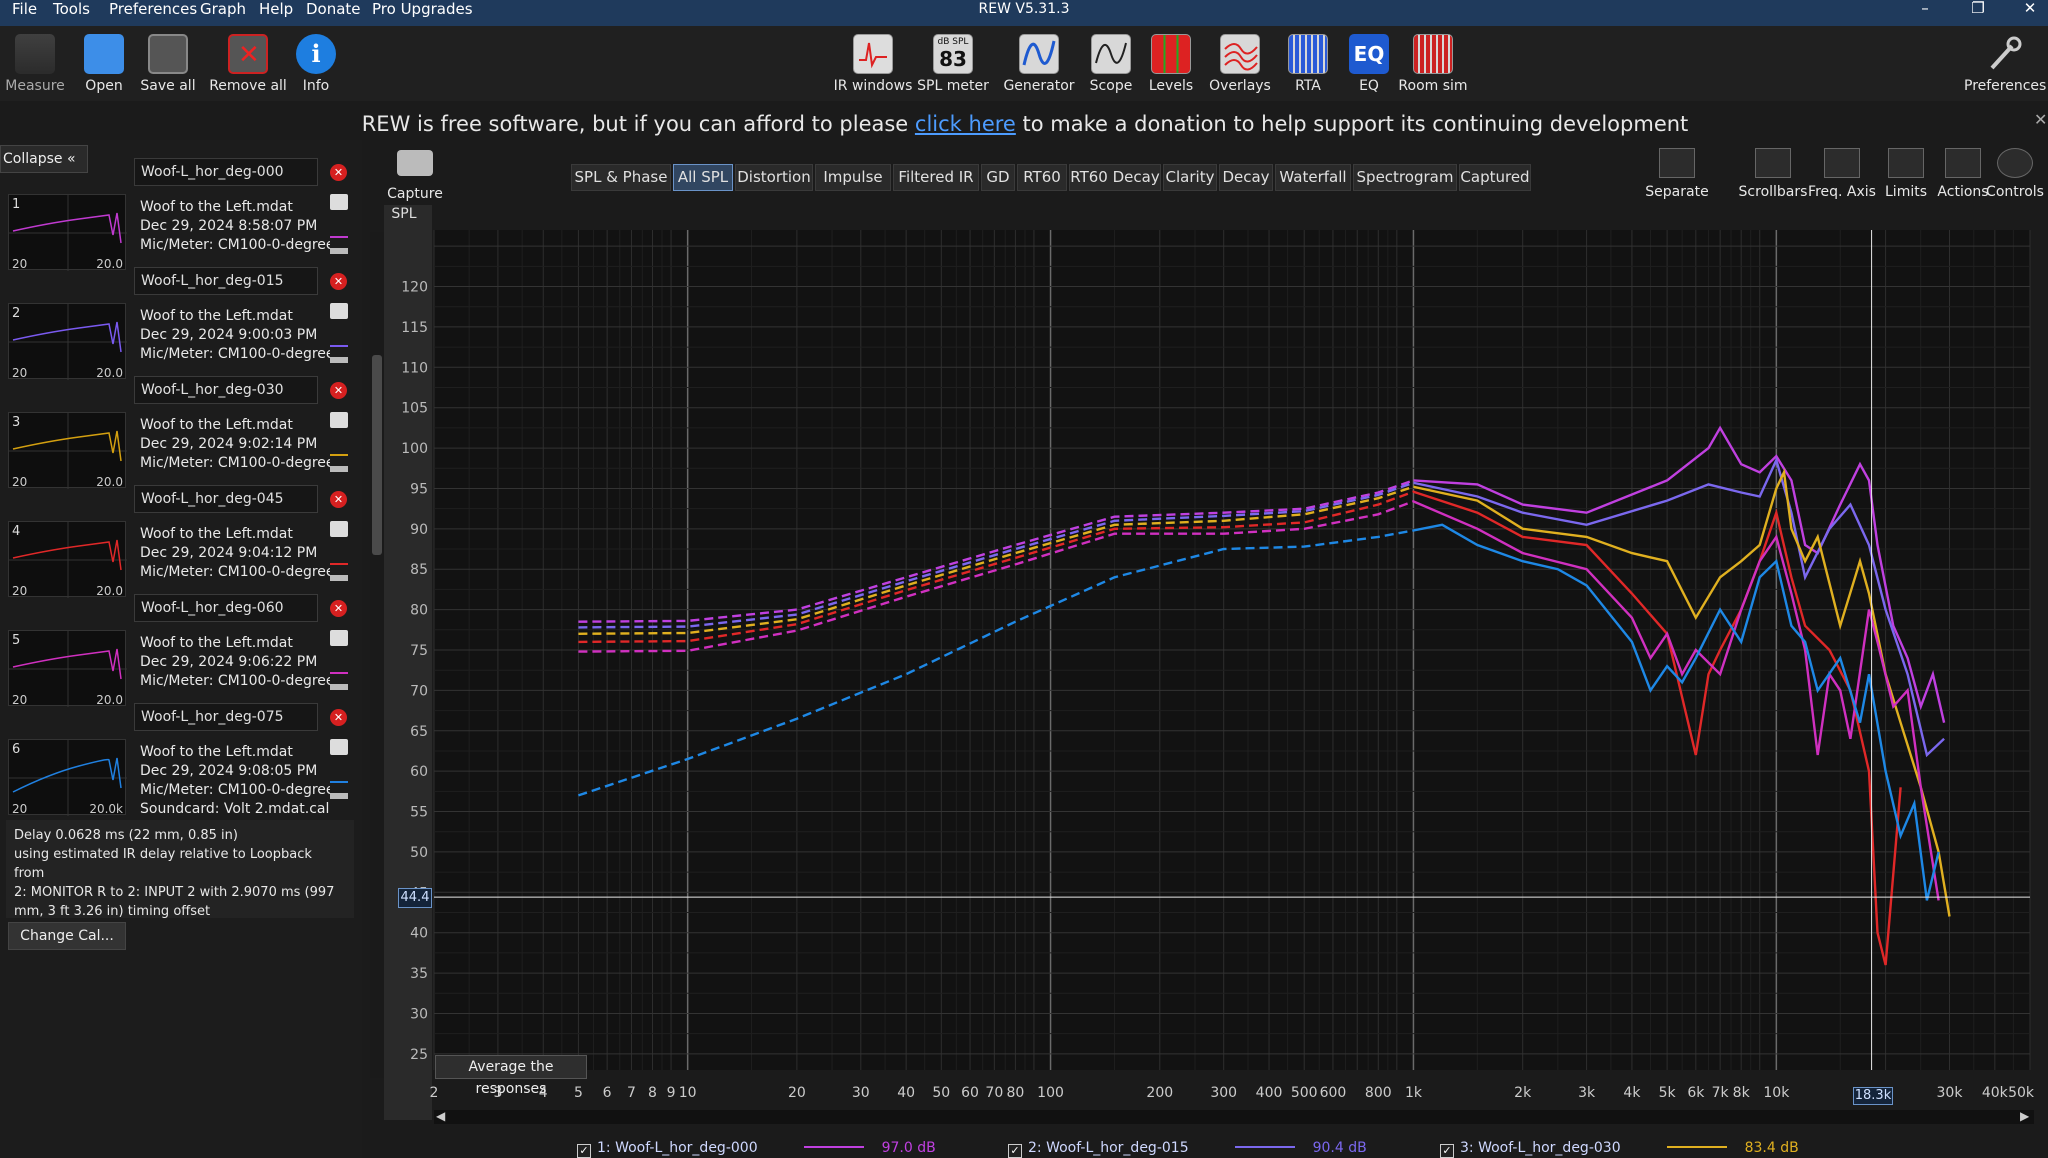 The width and height of the screenshot is (2048, 1158). Describe the element at coordinates (67, 559) in the screenshot. I see `measurement-thumbnail: 4 20 20.0` at that location.